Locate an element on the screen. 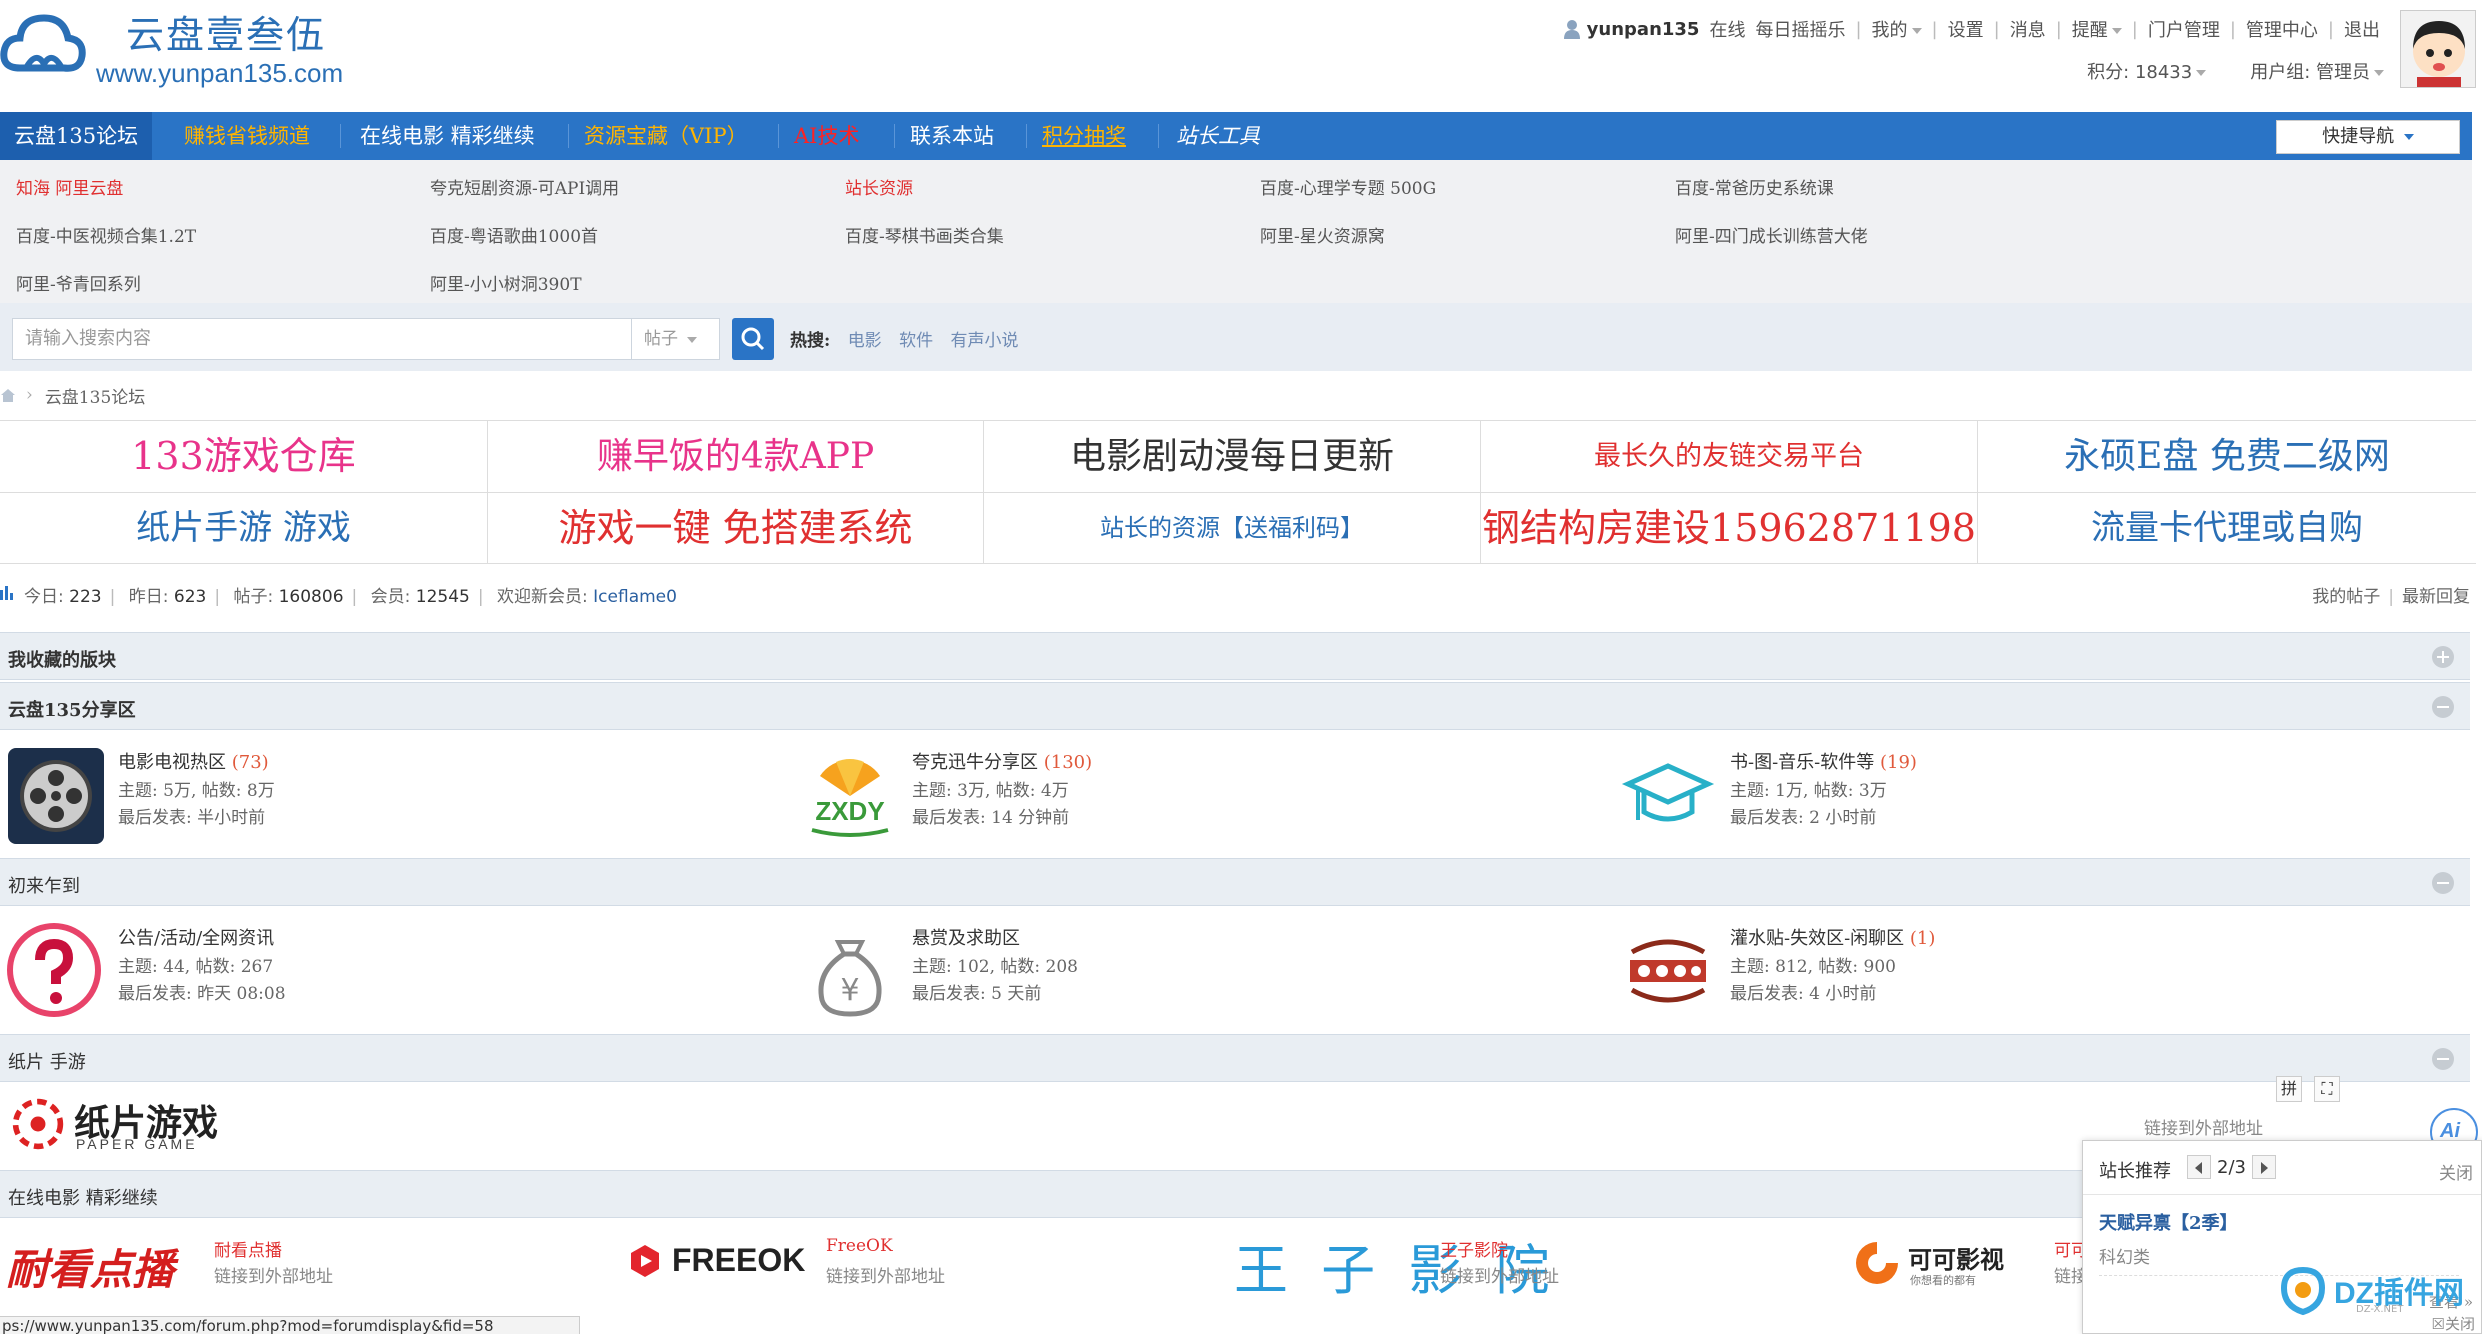 This screenshot has height=1334, width=2482. search-input: 请输入搜索内容 is located at coordinates (322, 339).